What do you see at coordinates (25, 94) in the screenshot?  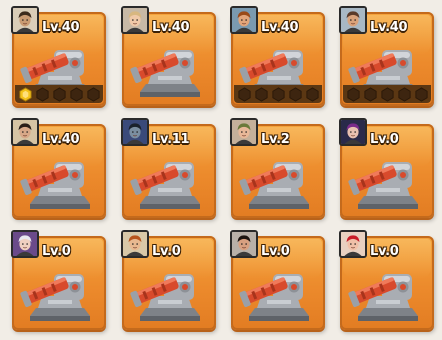 I see `upgrade-slot-filled-icon` at bounding box center [25, 94].